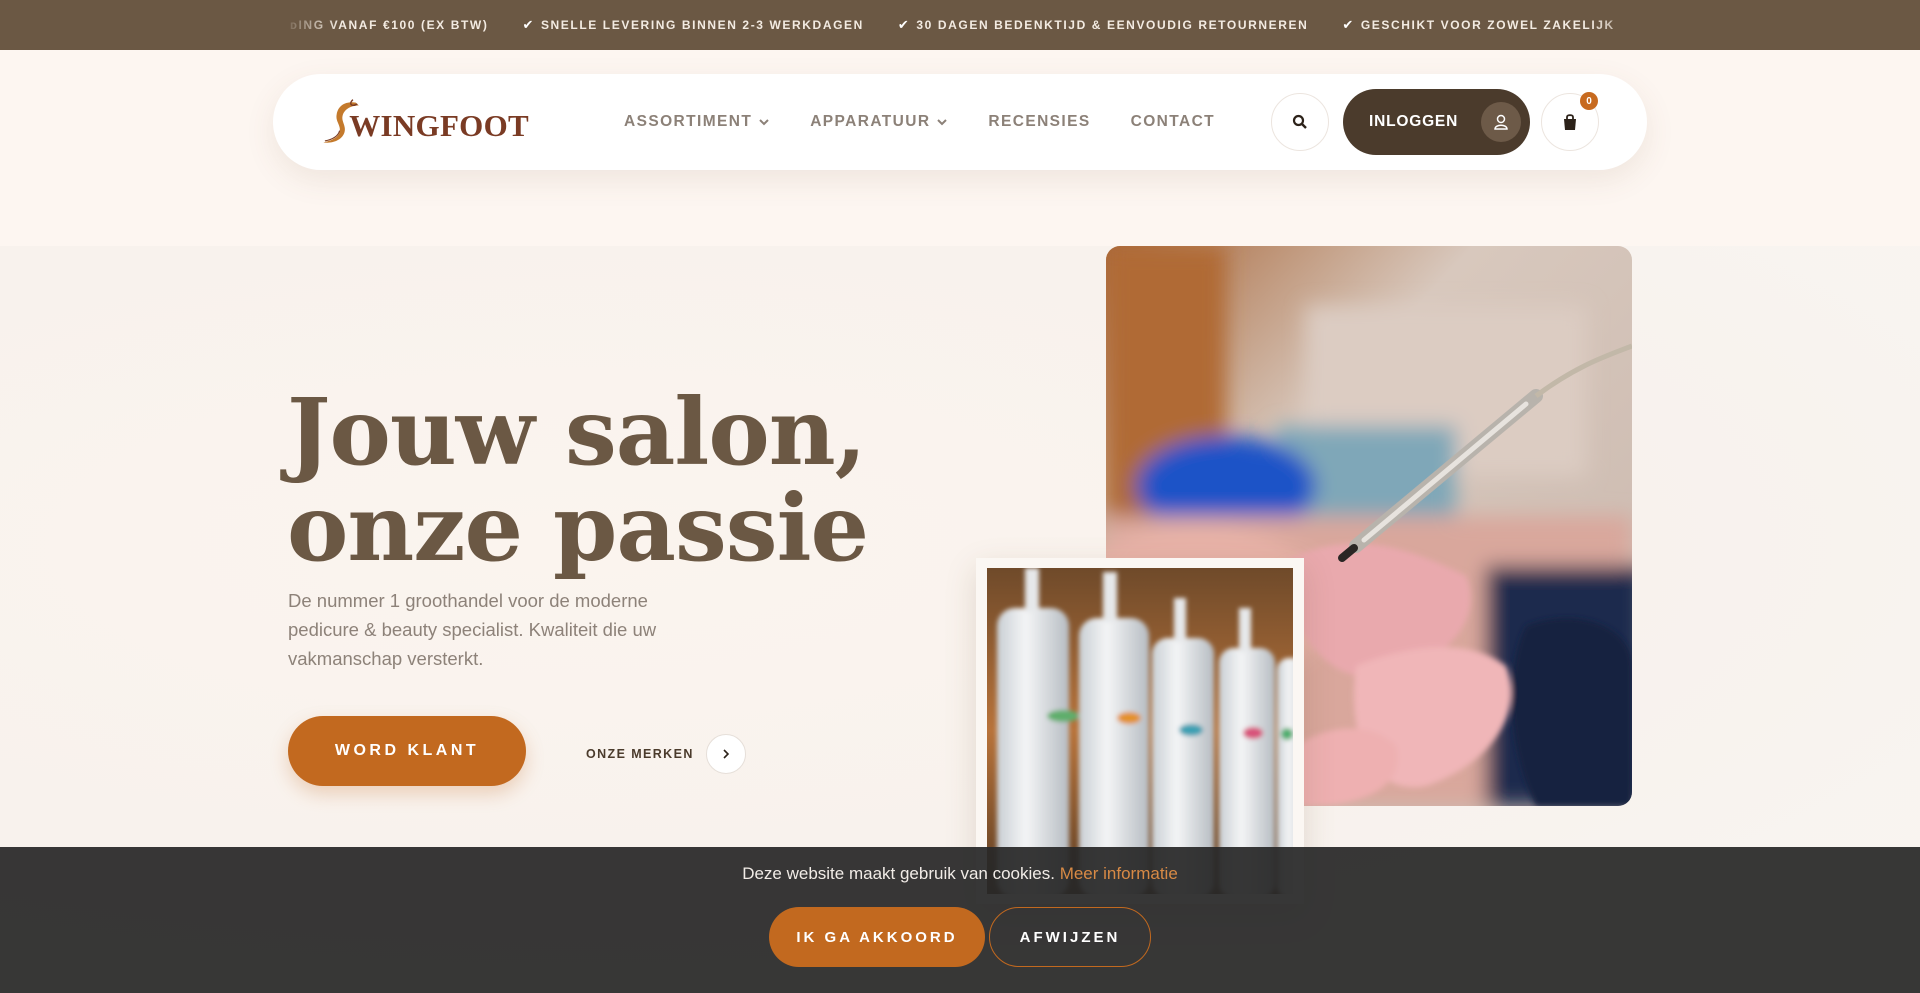  What do you see at coordinates (407, 751) in the screenshot?
I see `word-klant-button: WORD KLANT` at bounding box center [407, 751].